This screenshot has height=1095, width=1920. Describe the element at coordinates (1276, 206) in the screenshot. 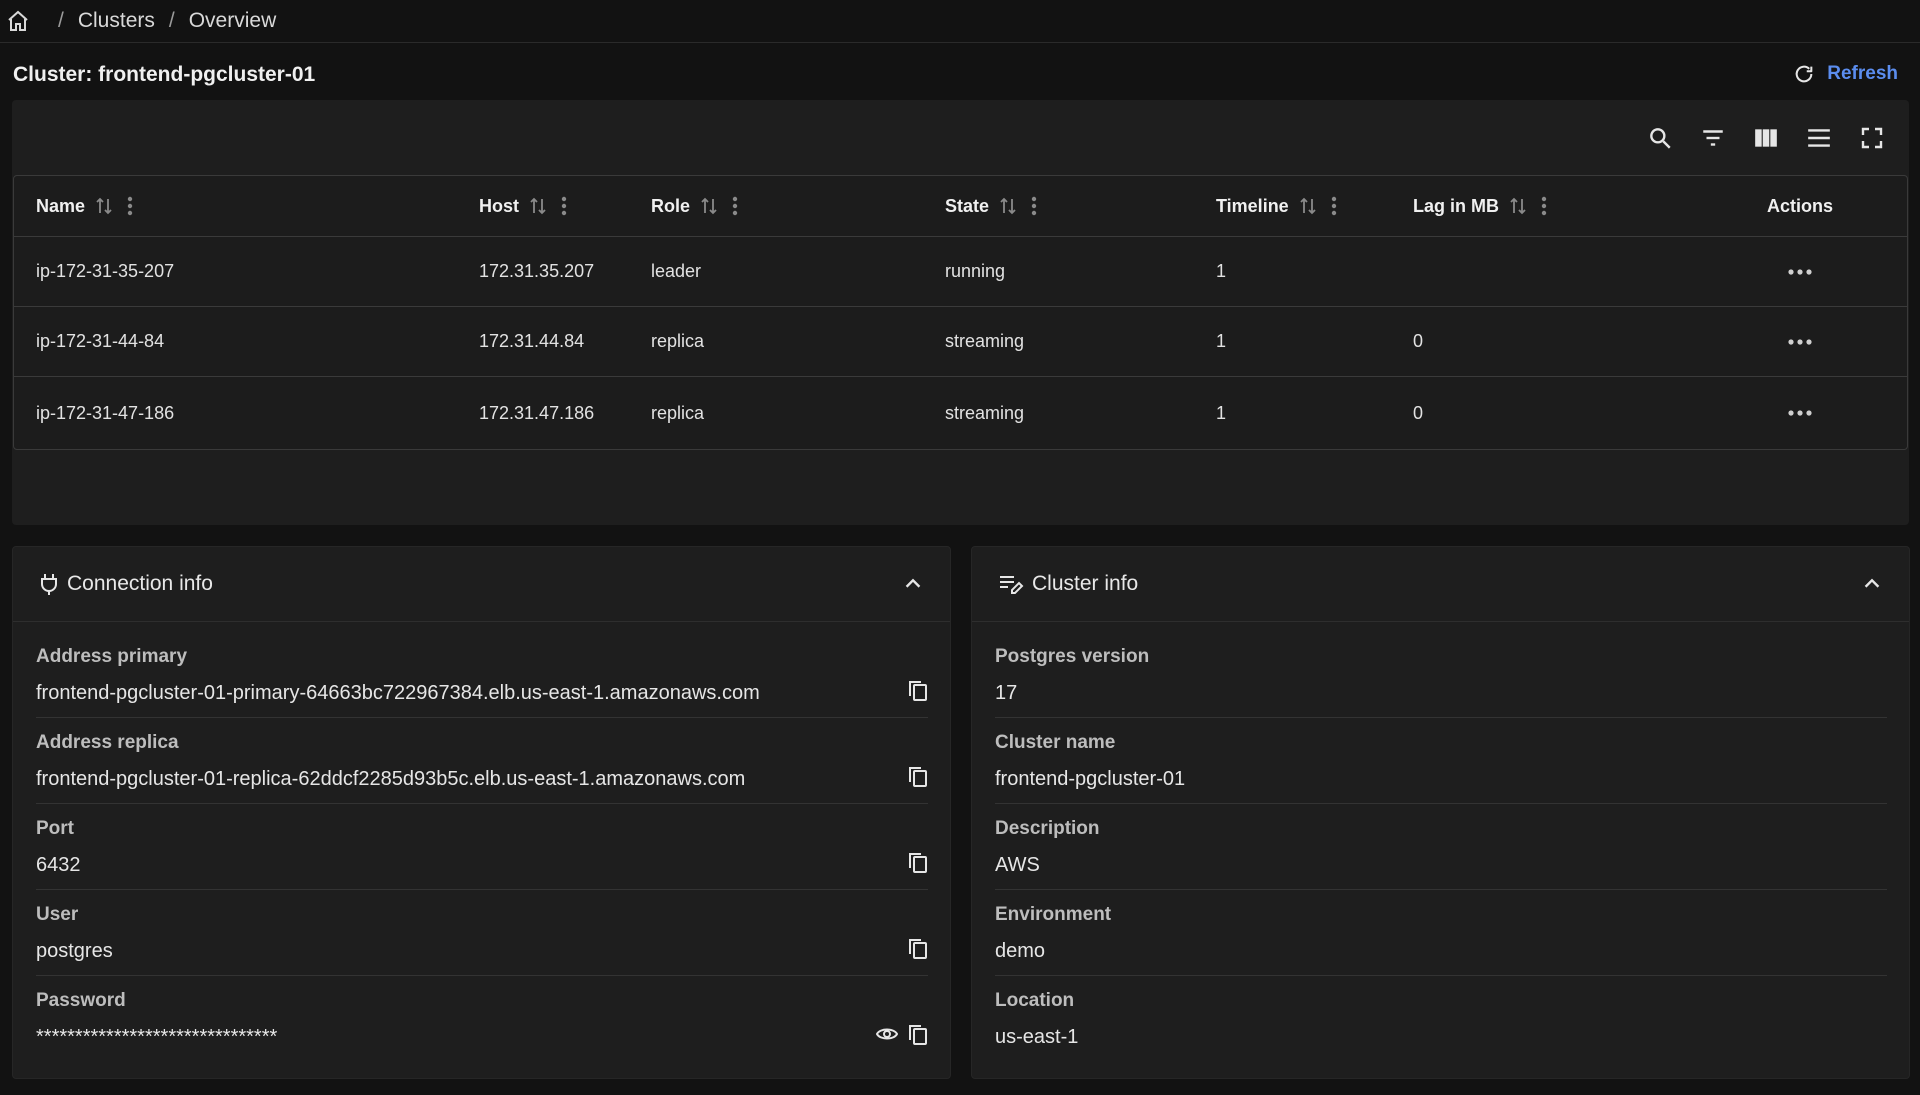

I see `column-header-timeline: Timeline` at that location.